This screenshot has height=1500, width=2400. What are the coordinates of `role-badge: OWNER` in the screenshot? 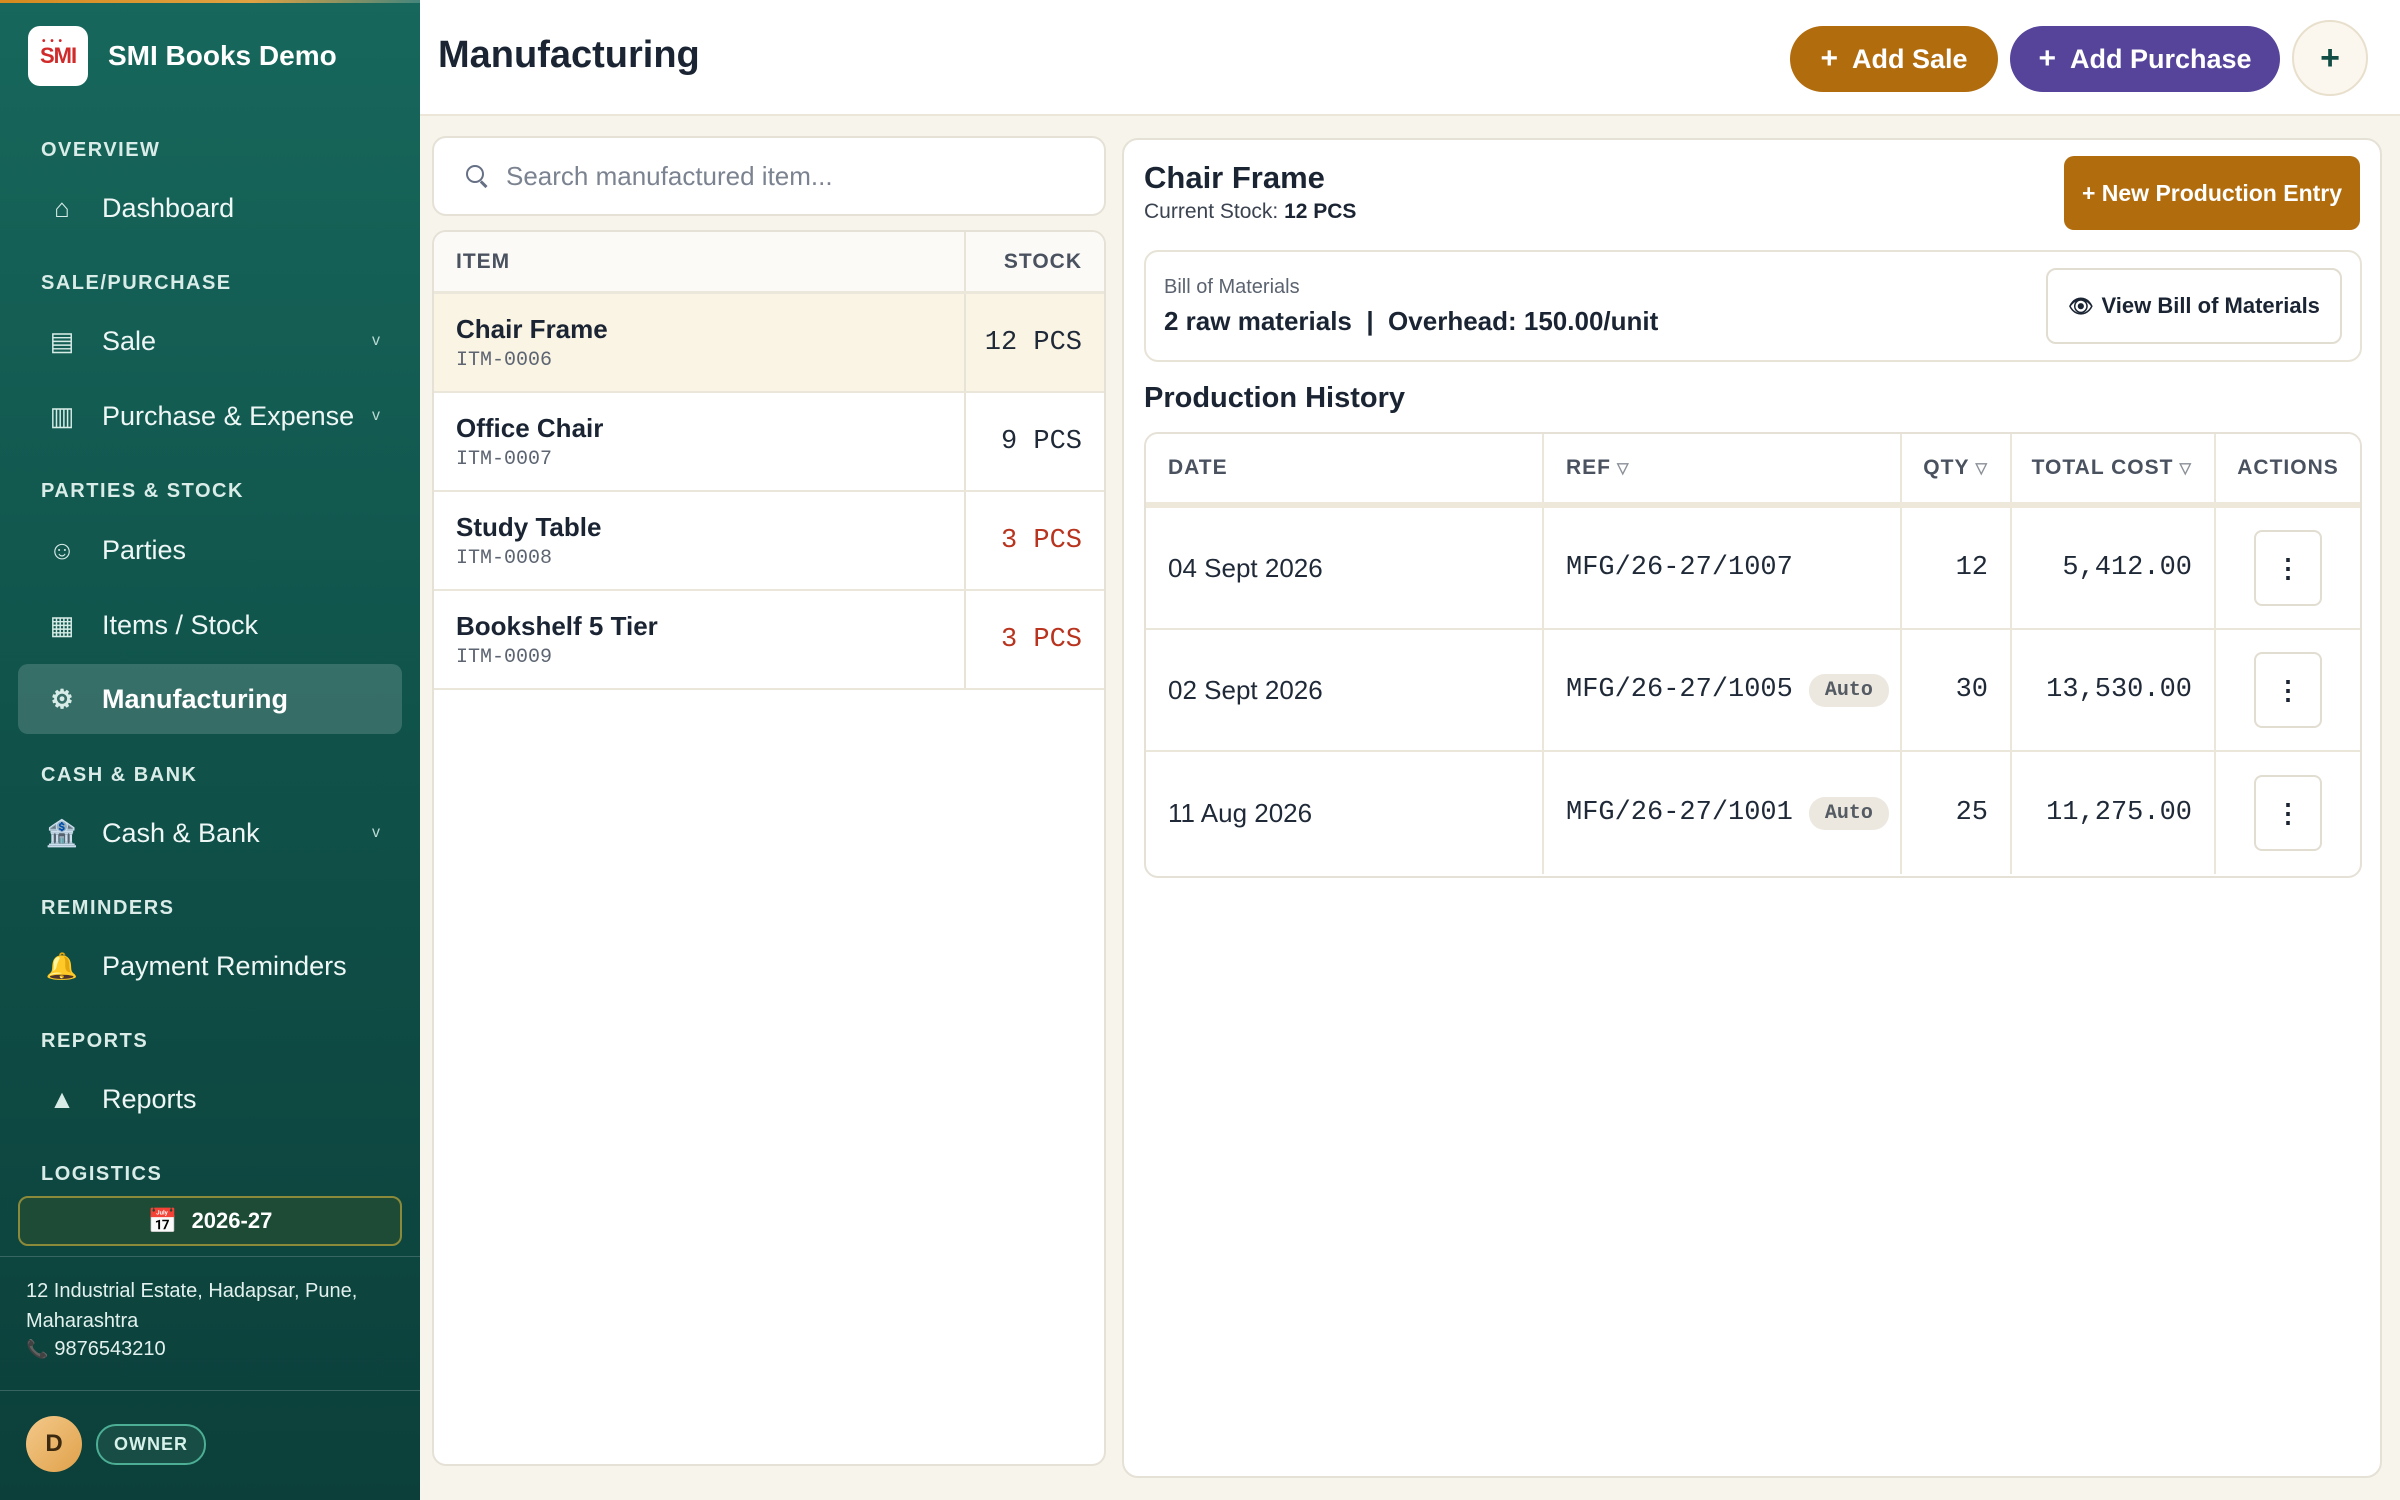 It's located at (151, 1444).